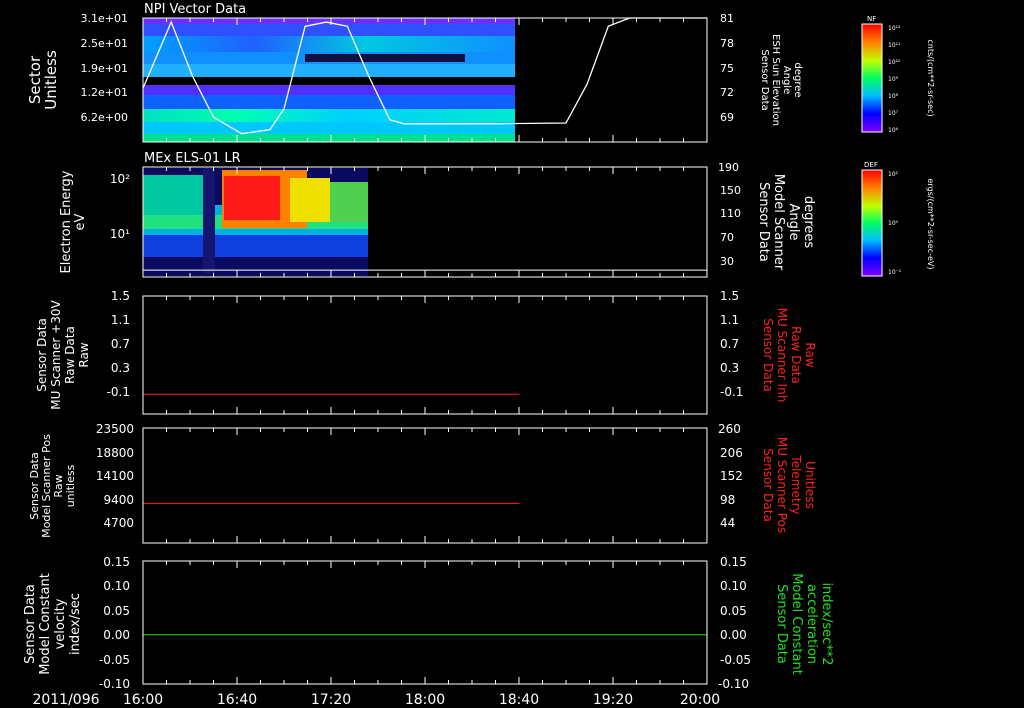  Describe the element at coordinates (116, 611) in the screenshot. I see `panel5-ytick-2: 0.05` at that location.